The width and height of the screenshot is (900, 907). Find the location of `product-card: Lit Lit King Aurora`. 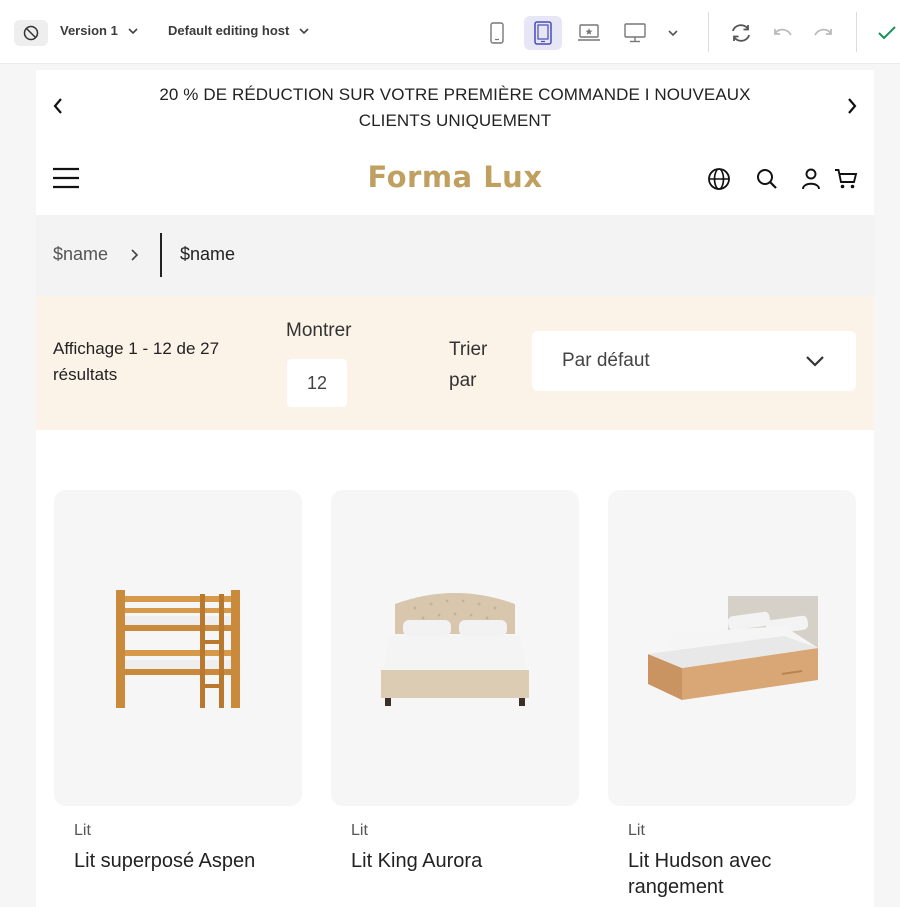

product-card: Lit Lit King Aurora is located at coordinates (455, 682).